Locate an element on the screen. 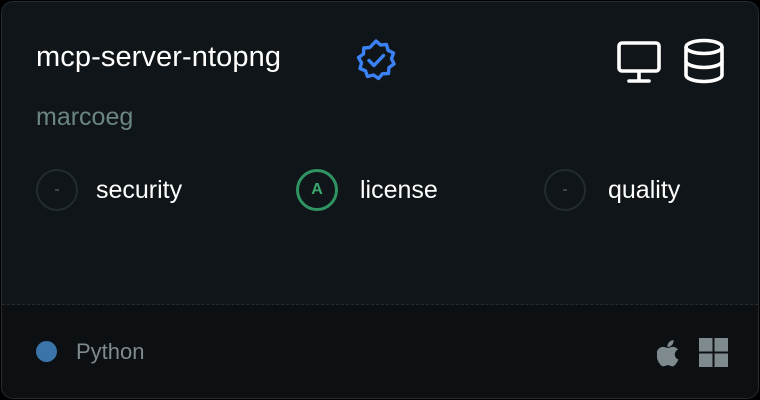 Image resolution: width=760 pixels, height=400 pixels. license-score: A license is located at coordinates (367, 190).